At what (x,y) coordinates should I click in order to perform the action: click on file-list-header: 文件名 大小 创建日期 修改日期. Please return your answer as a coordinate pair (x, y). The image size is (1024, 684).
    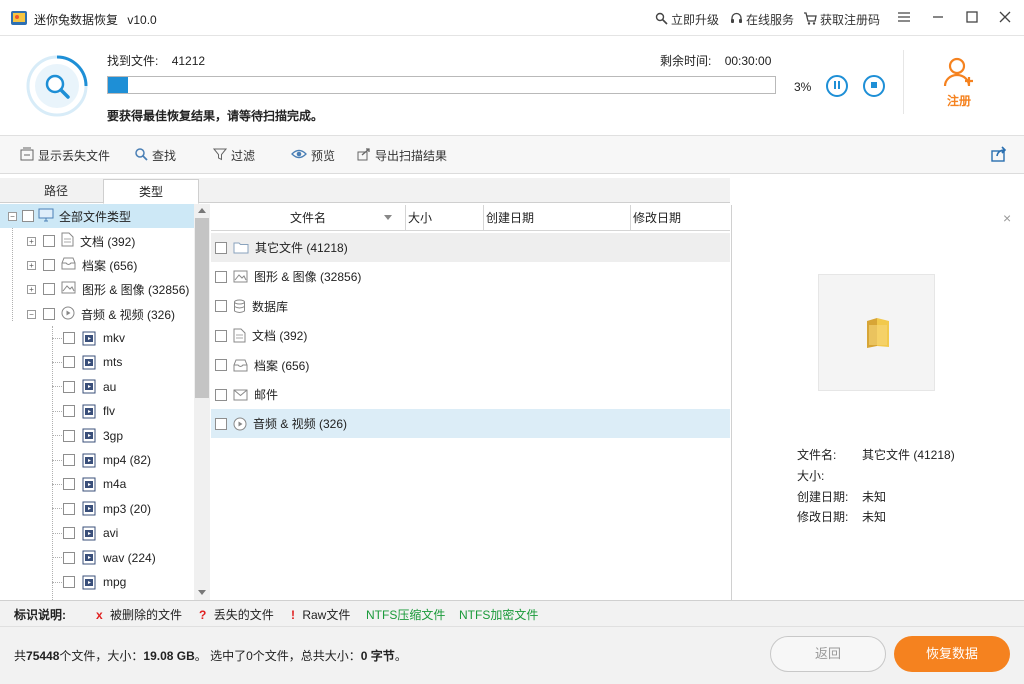
    Looking at the image, I should click on (470, 218).